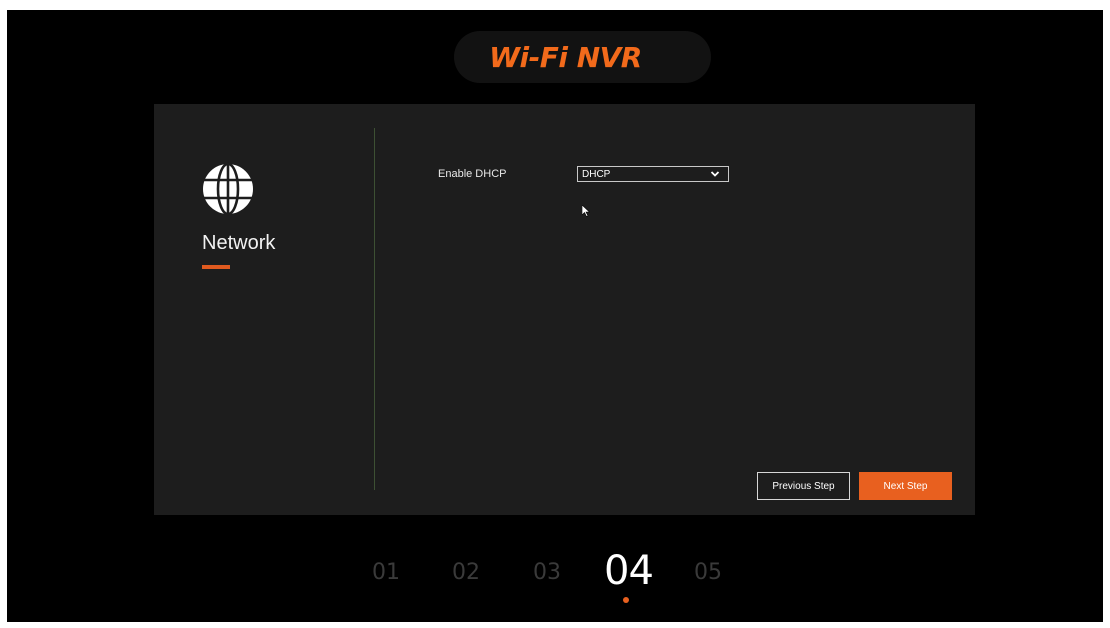 This screenshot has height=628, width=1110. Describe the element at coordinates (374, 309) in the screenshot. I see `panel-divider` at that location.